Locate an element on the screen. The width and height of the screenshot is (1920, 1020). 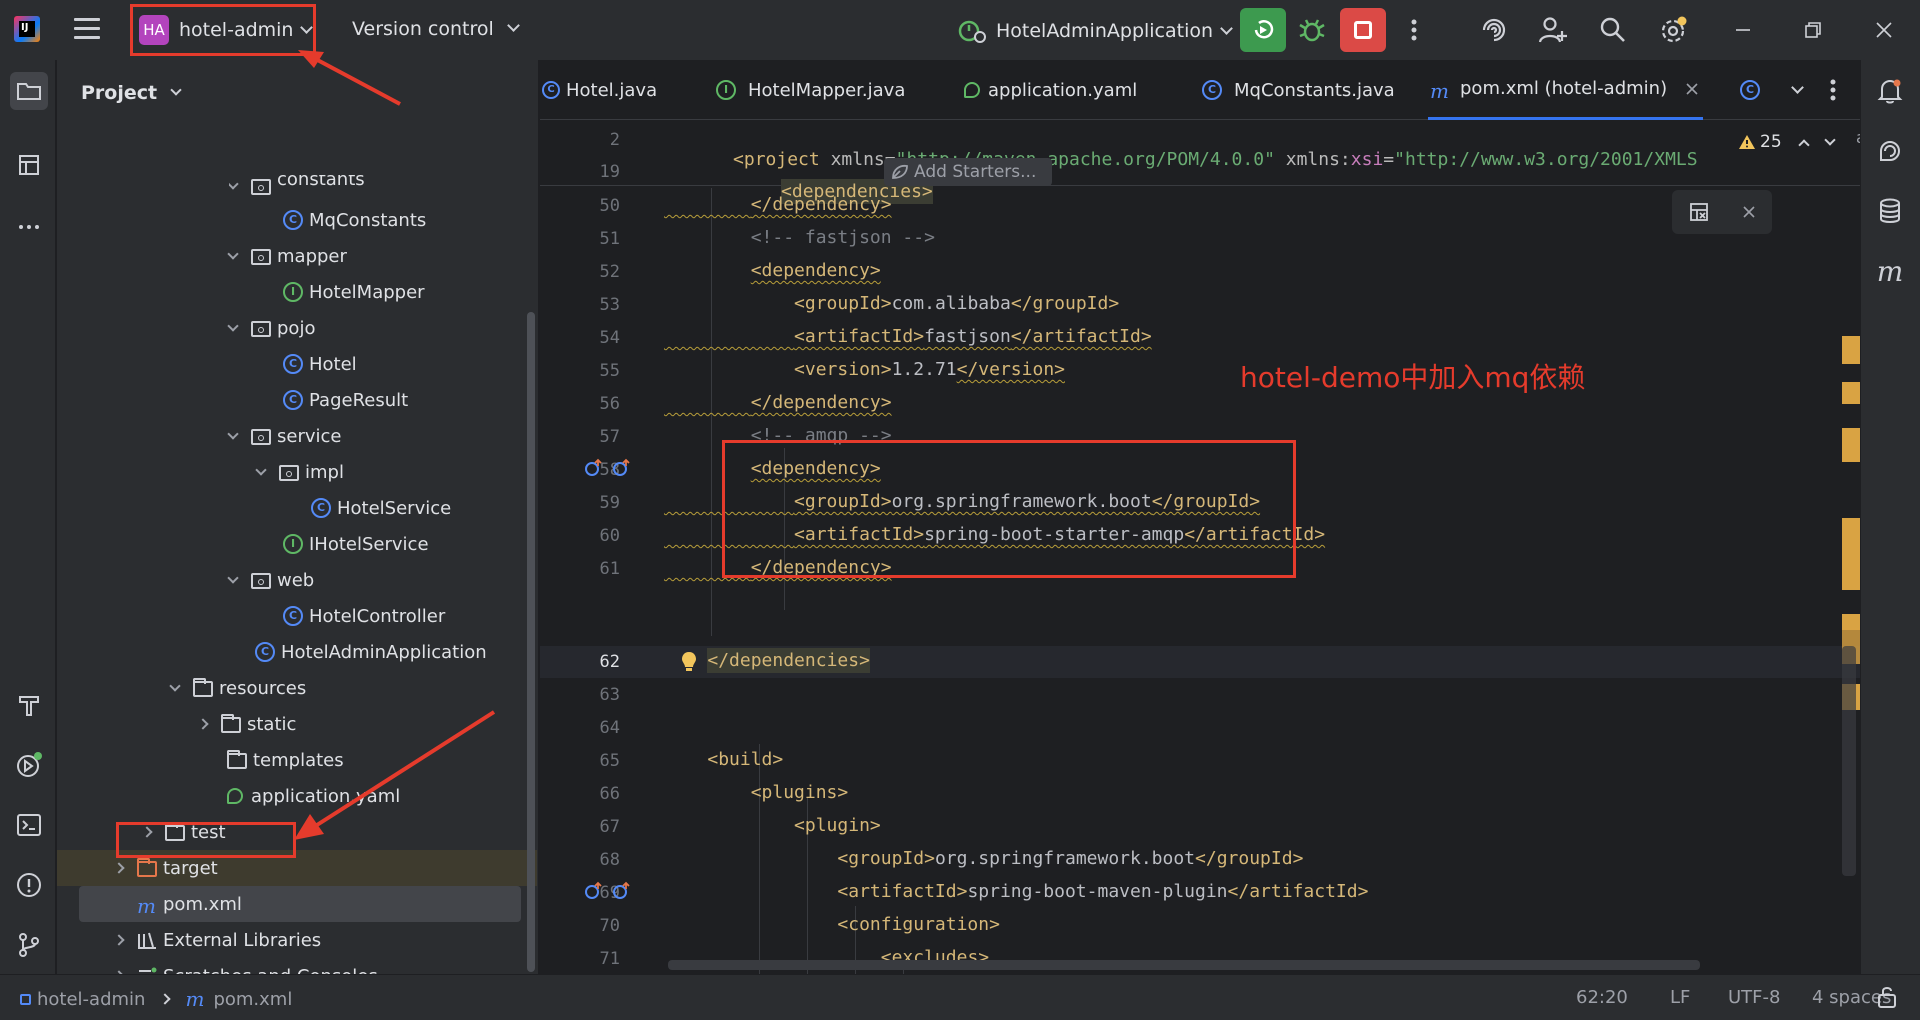
tree-item-pojo: pojo is located at coordinates (271, 328).